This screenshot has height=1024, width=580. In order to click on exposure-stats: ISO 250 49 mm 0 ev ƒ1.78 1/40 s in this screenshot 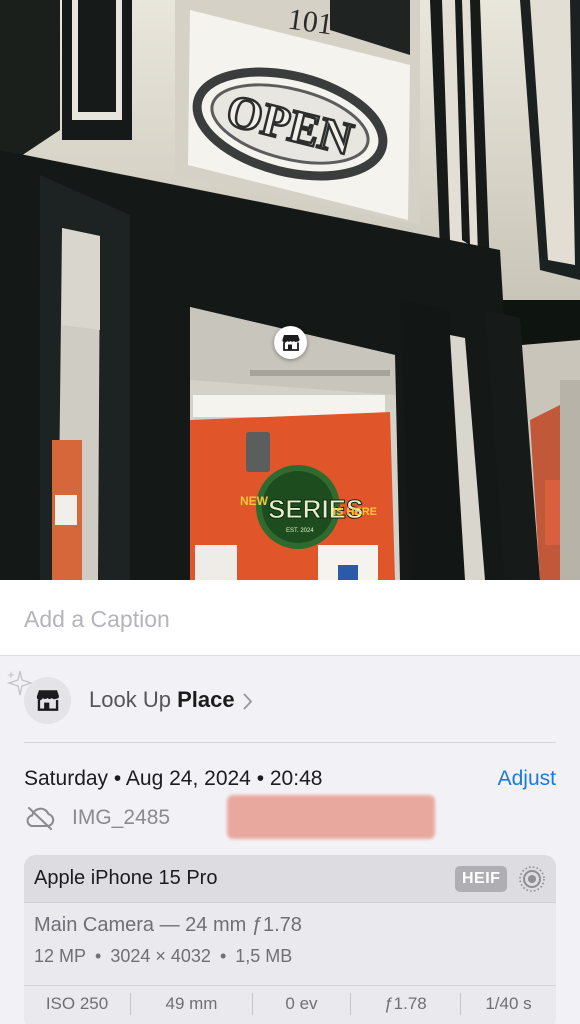, I will do `click(290, 1005)`.